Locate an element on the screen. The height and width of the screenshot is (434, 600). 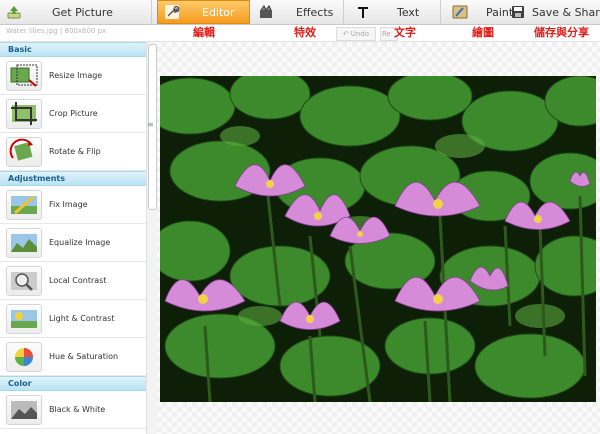
wrench-icon is located at coordinates (172, 12).